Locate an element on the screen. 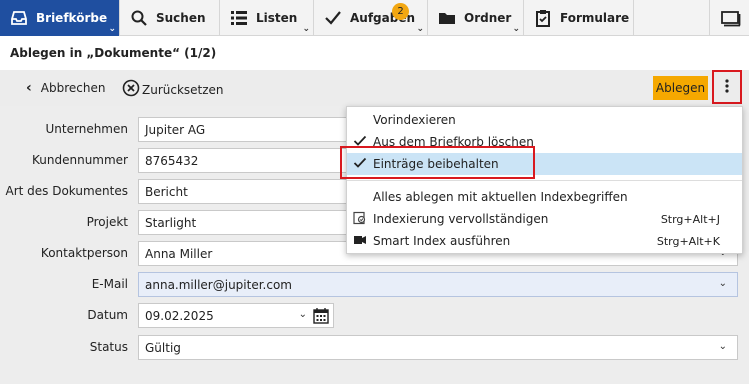 This screenshot has width=749, height=384. menu-item-vorindexieren: Vorindexieren is located at coordinates (544, 120).